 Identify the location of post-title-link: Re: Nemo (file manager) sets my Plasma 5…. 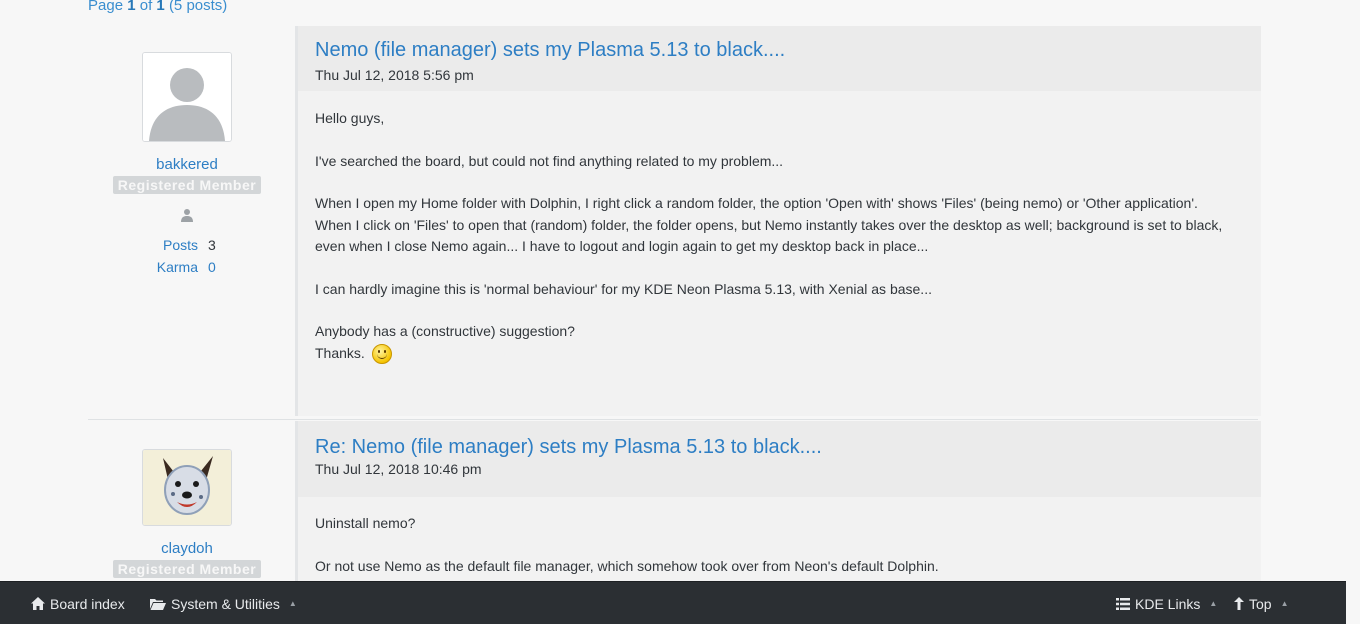
(779, 447).